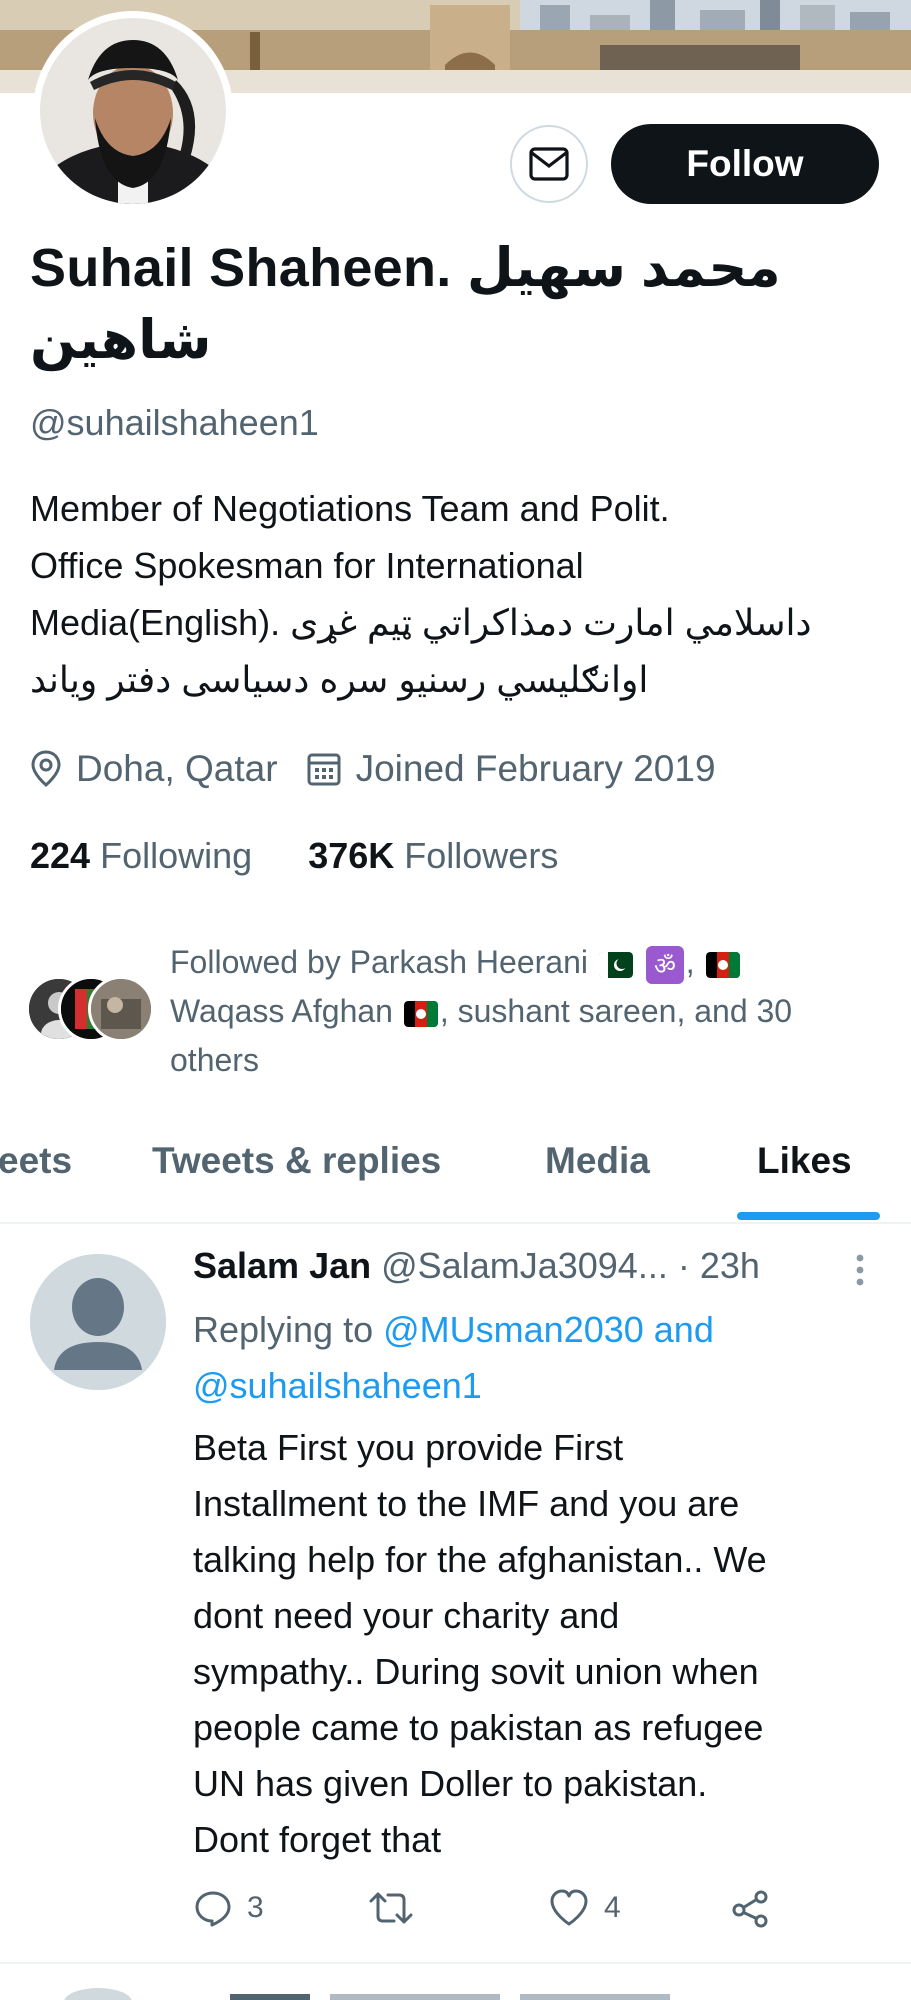  I want to click on reply-icon, so click(213, 1909).